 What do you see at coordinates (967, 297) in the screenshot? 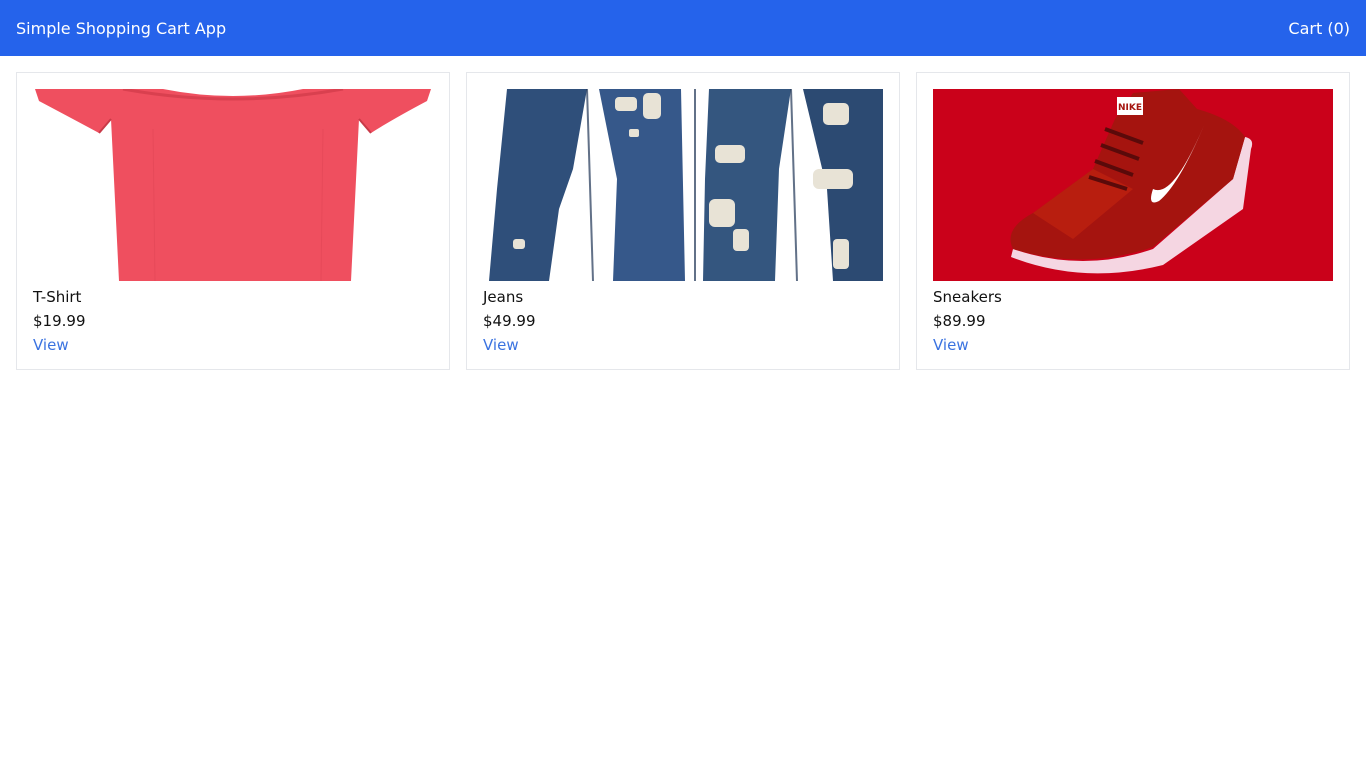
I see `product-name: Sneakers` at bounding box center [967, 297].